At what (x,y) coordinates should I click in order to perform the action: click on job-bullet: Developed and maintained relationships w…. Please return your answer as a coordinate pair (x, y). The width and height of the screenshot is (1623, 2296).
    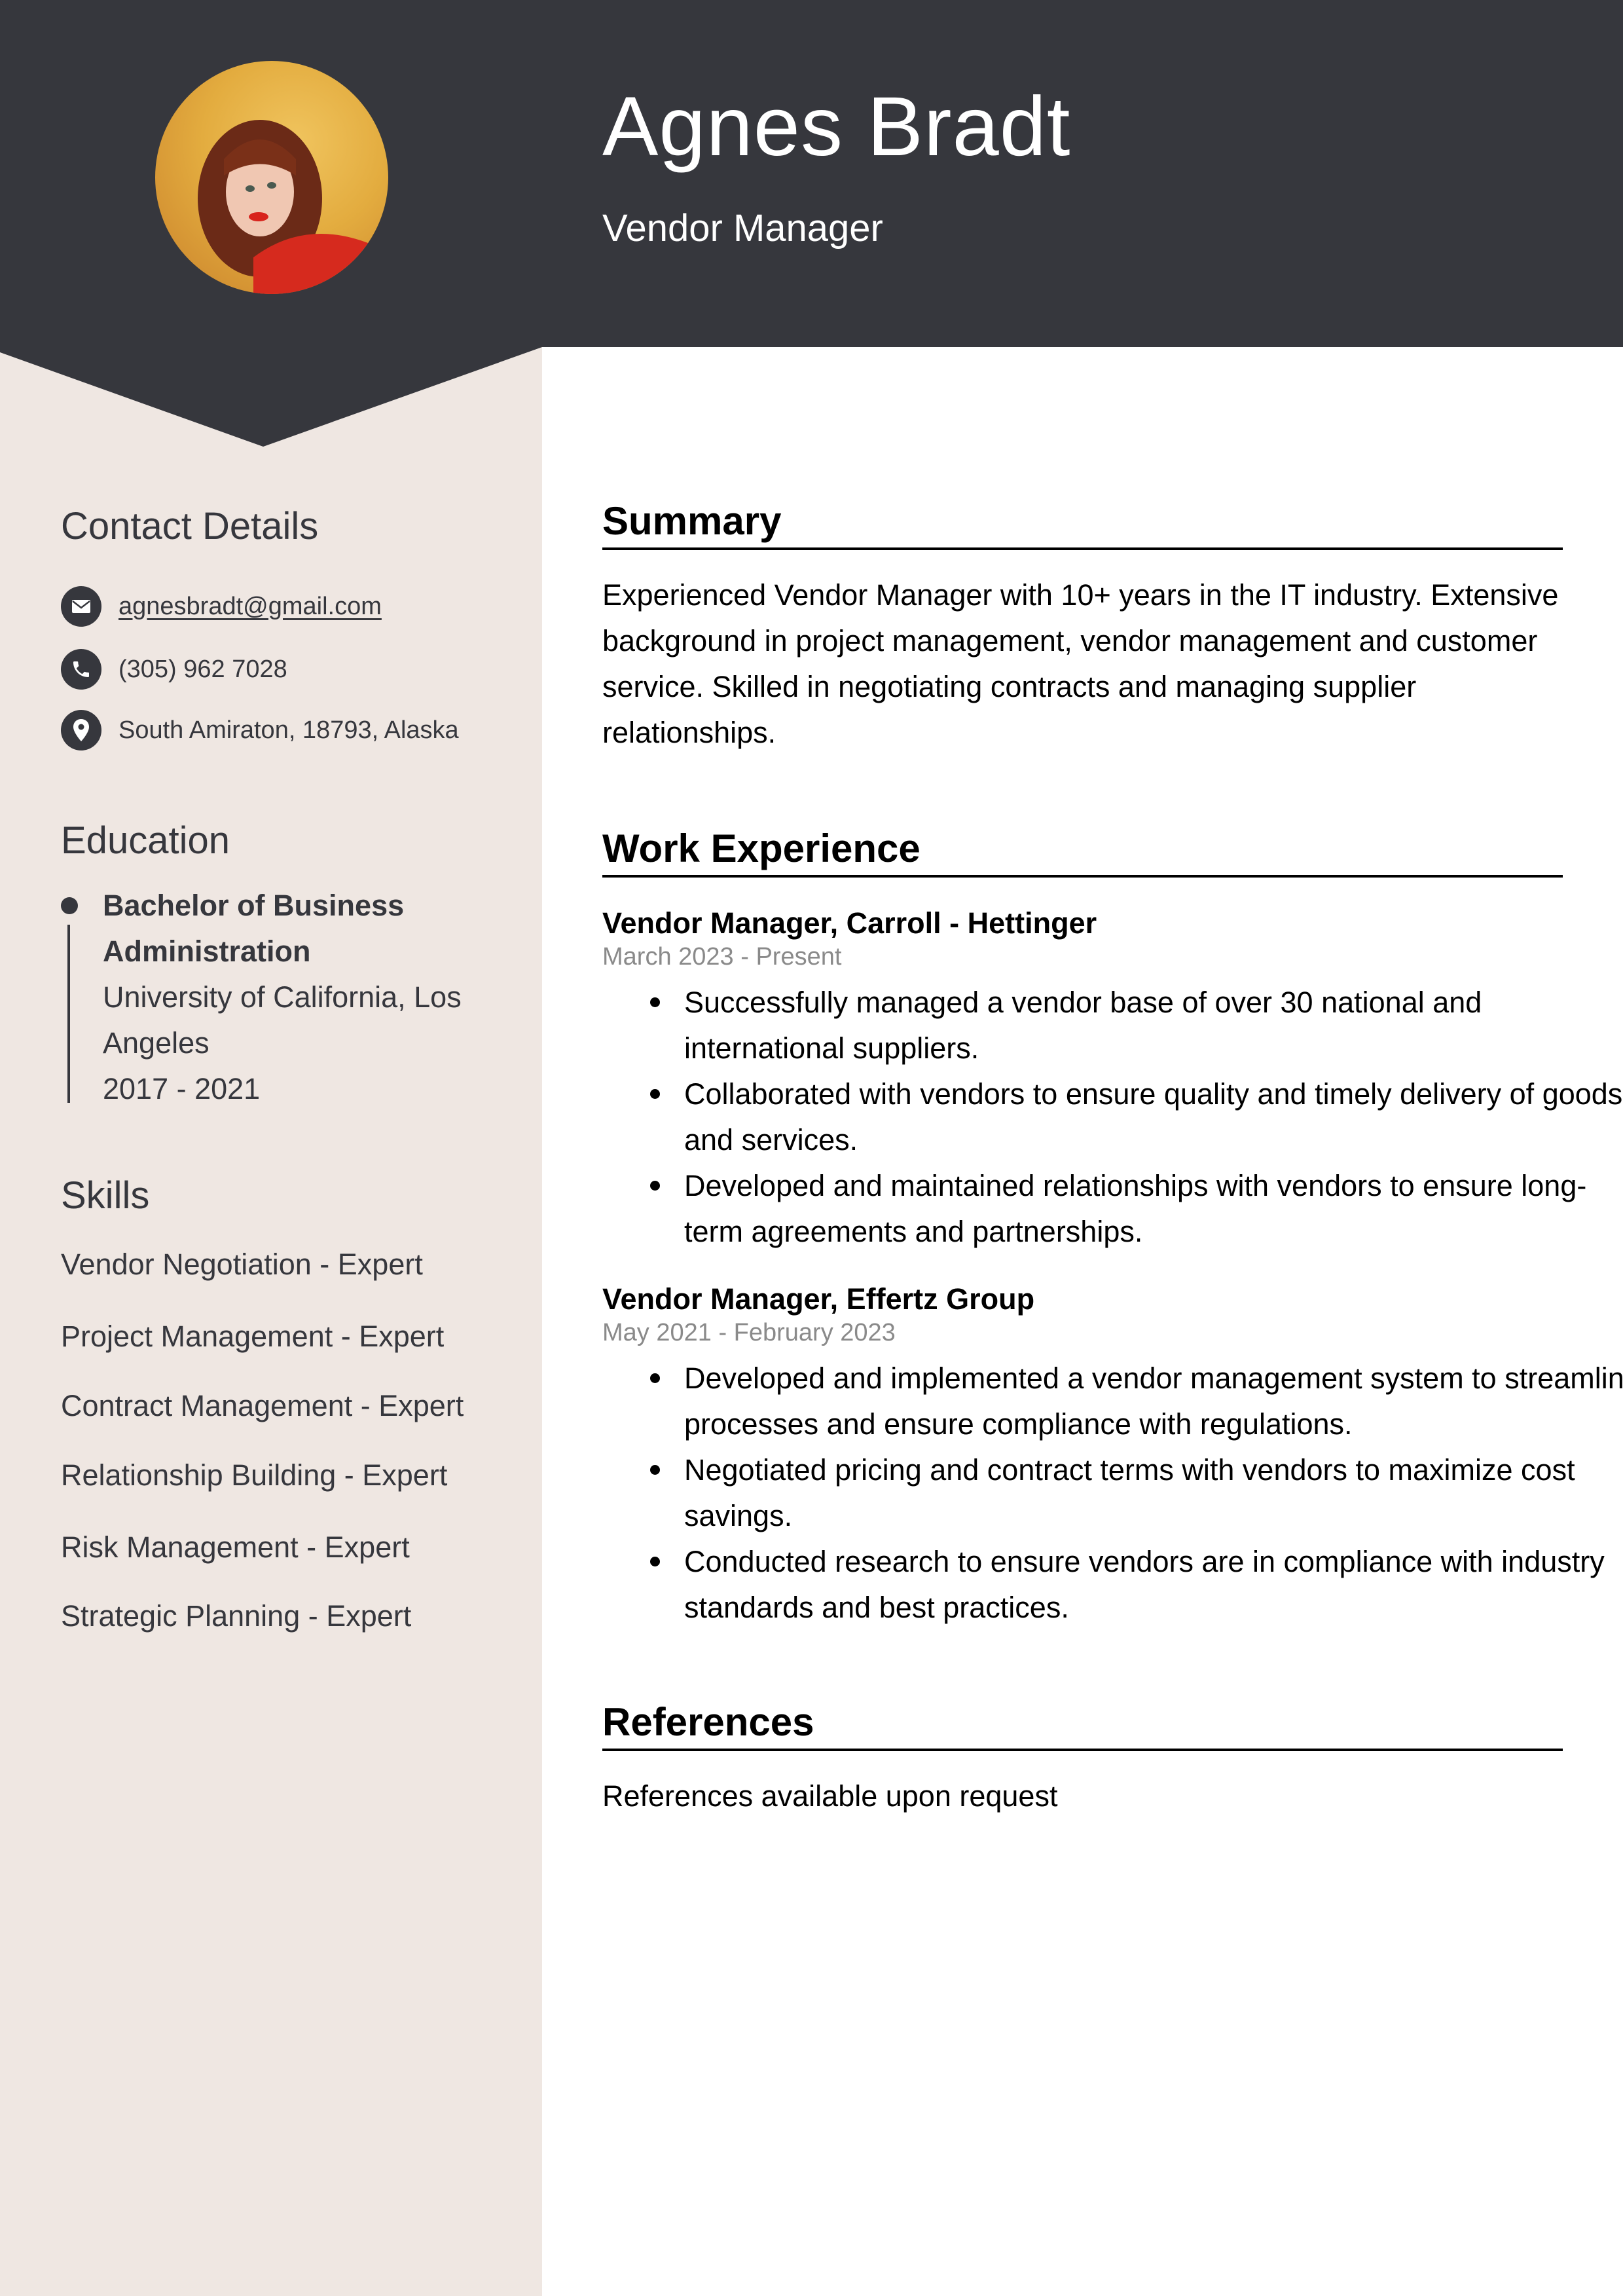
    Looking at the image, I should click on (1136, 1209).